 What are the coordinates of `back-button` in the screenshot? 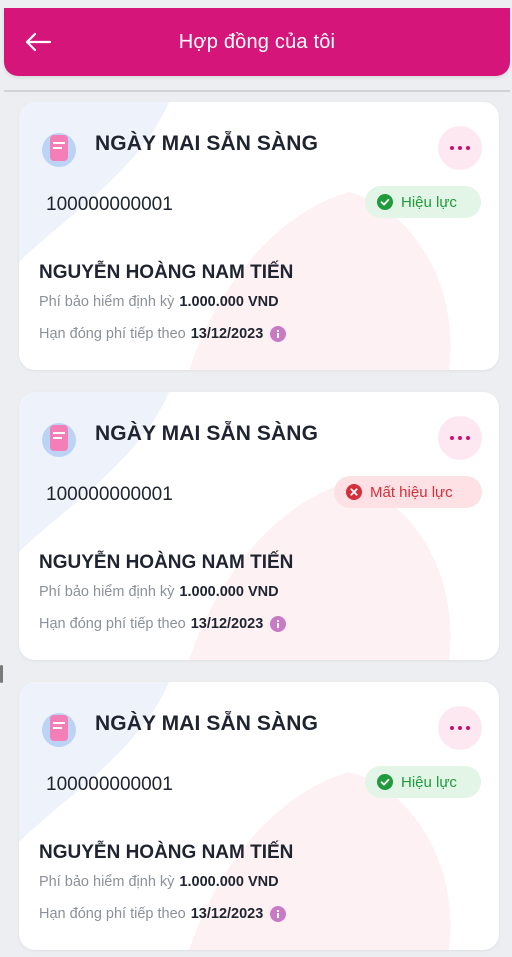 It's located at (38, 42).